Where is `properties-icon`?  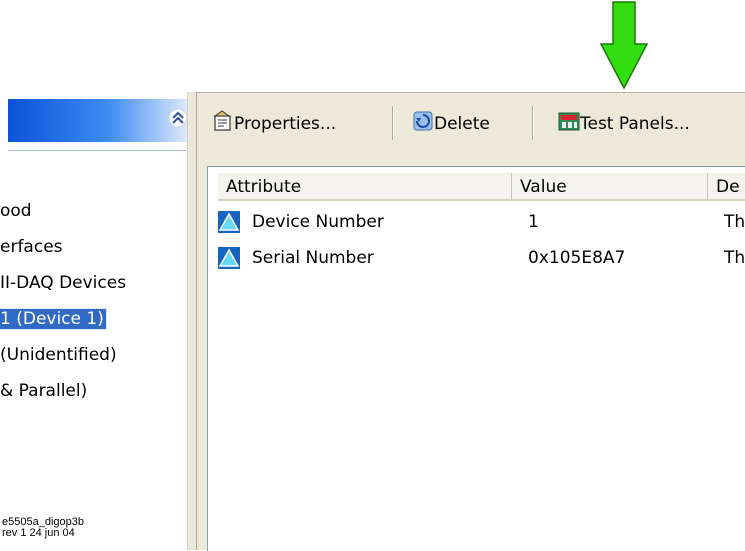 properties-icon is located at coordinates (222, 120).